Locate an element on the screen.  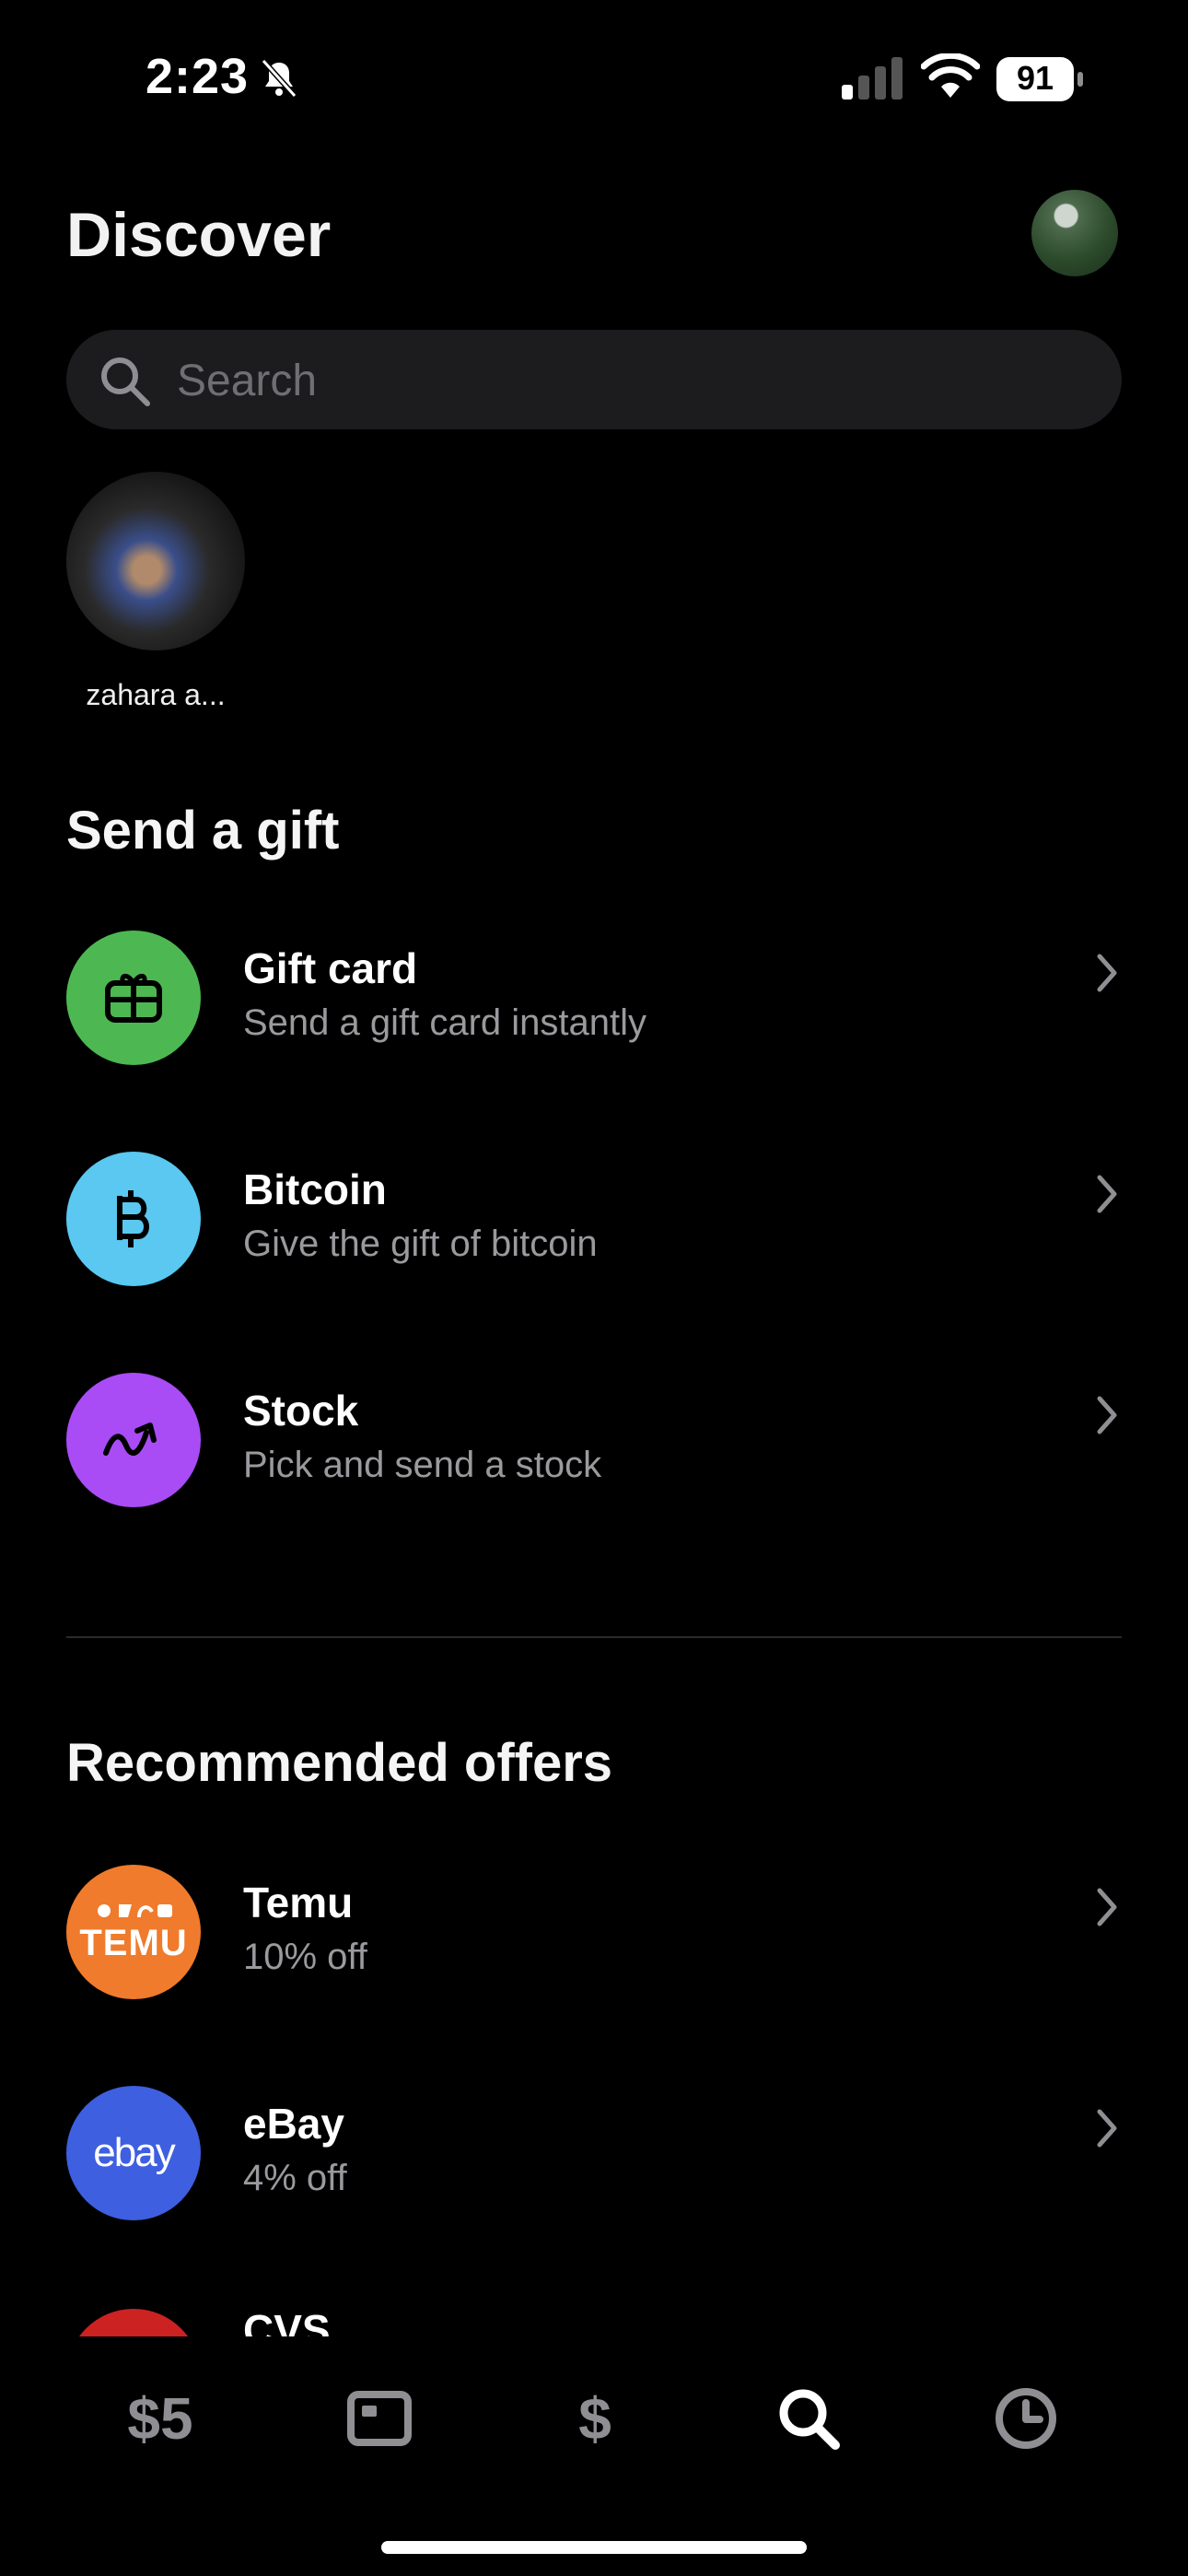
temu-offer-row: TEMU Temu 10% off is located at coordinates (594, 1932).